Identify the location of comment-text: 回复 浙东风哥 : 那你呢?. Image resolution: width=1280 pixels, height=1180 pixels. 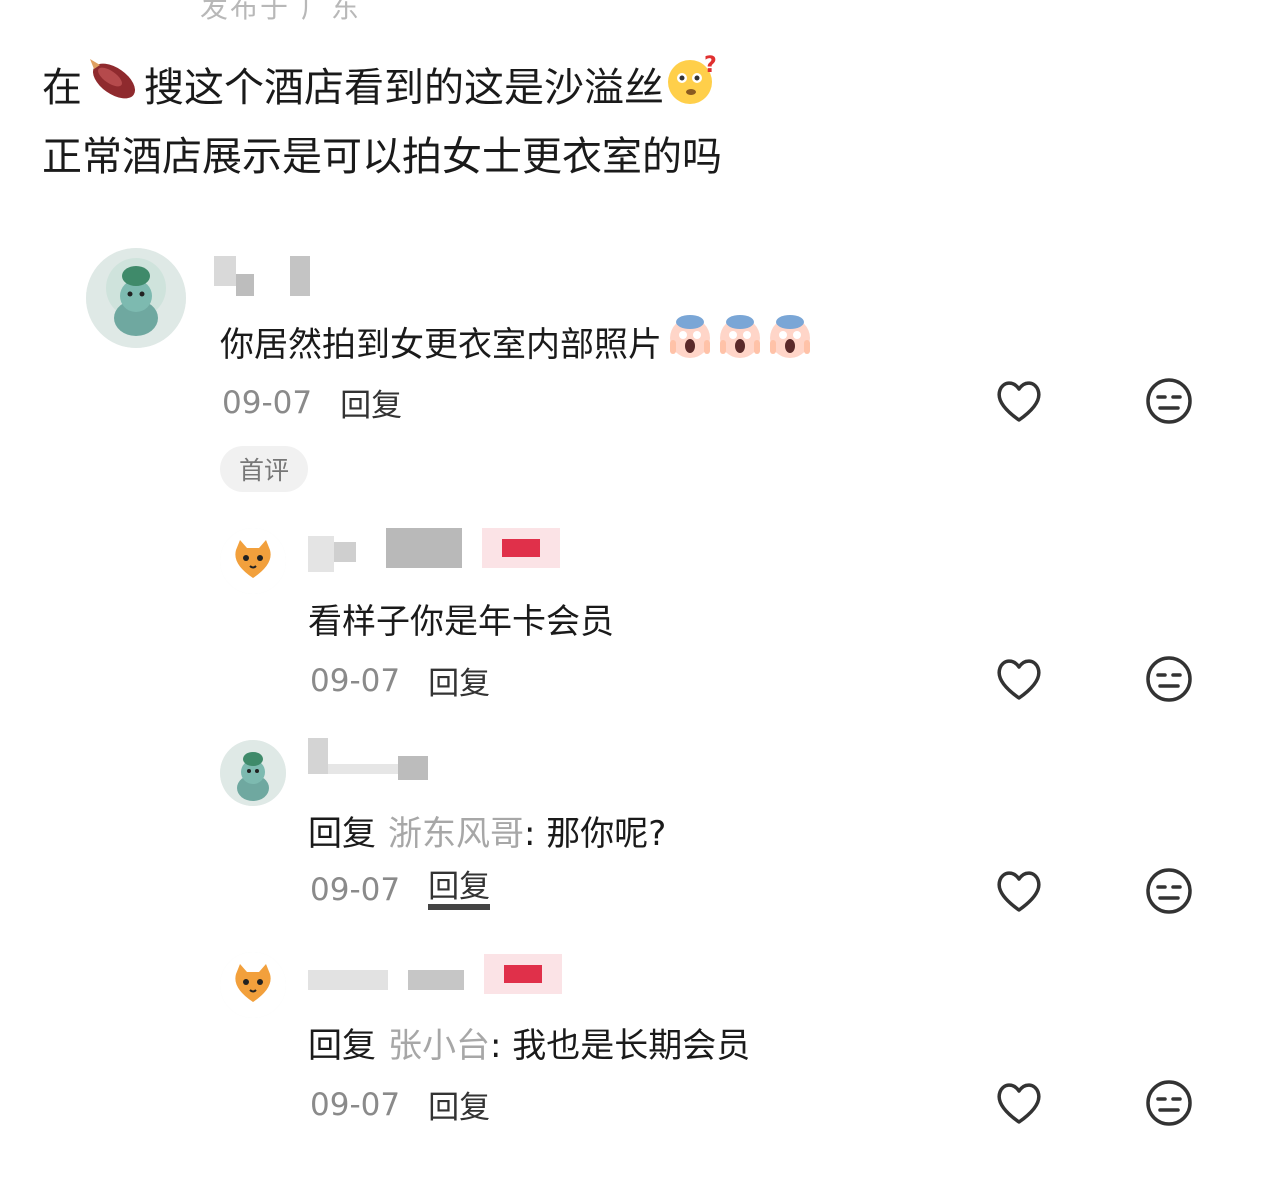
(487, 830).